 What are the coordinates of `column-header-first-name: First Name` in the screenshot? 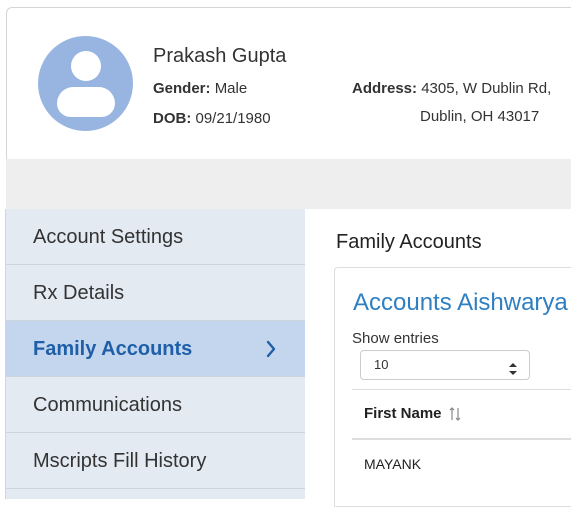 It's located at (403, 413).